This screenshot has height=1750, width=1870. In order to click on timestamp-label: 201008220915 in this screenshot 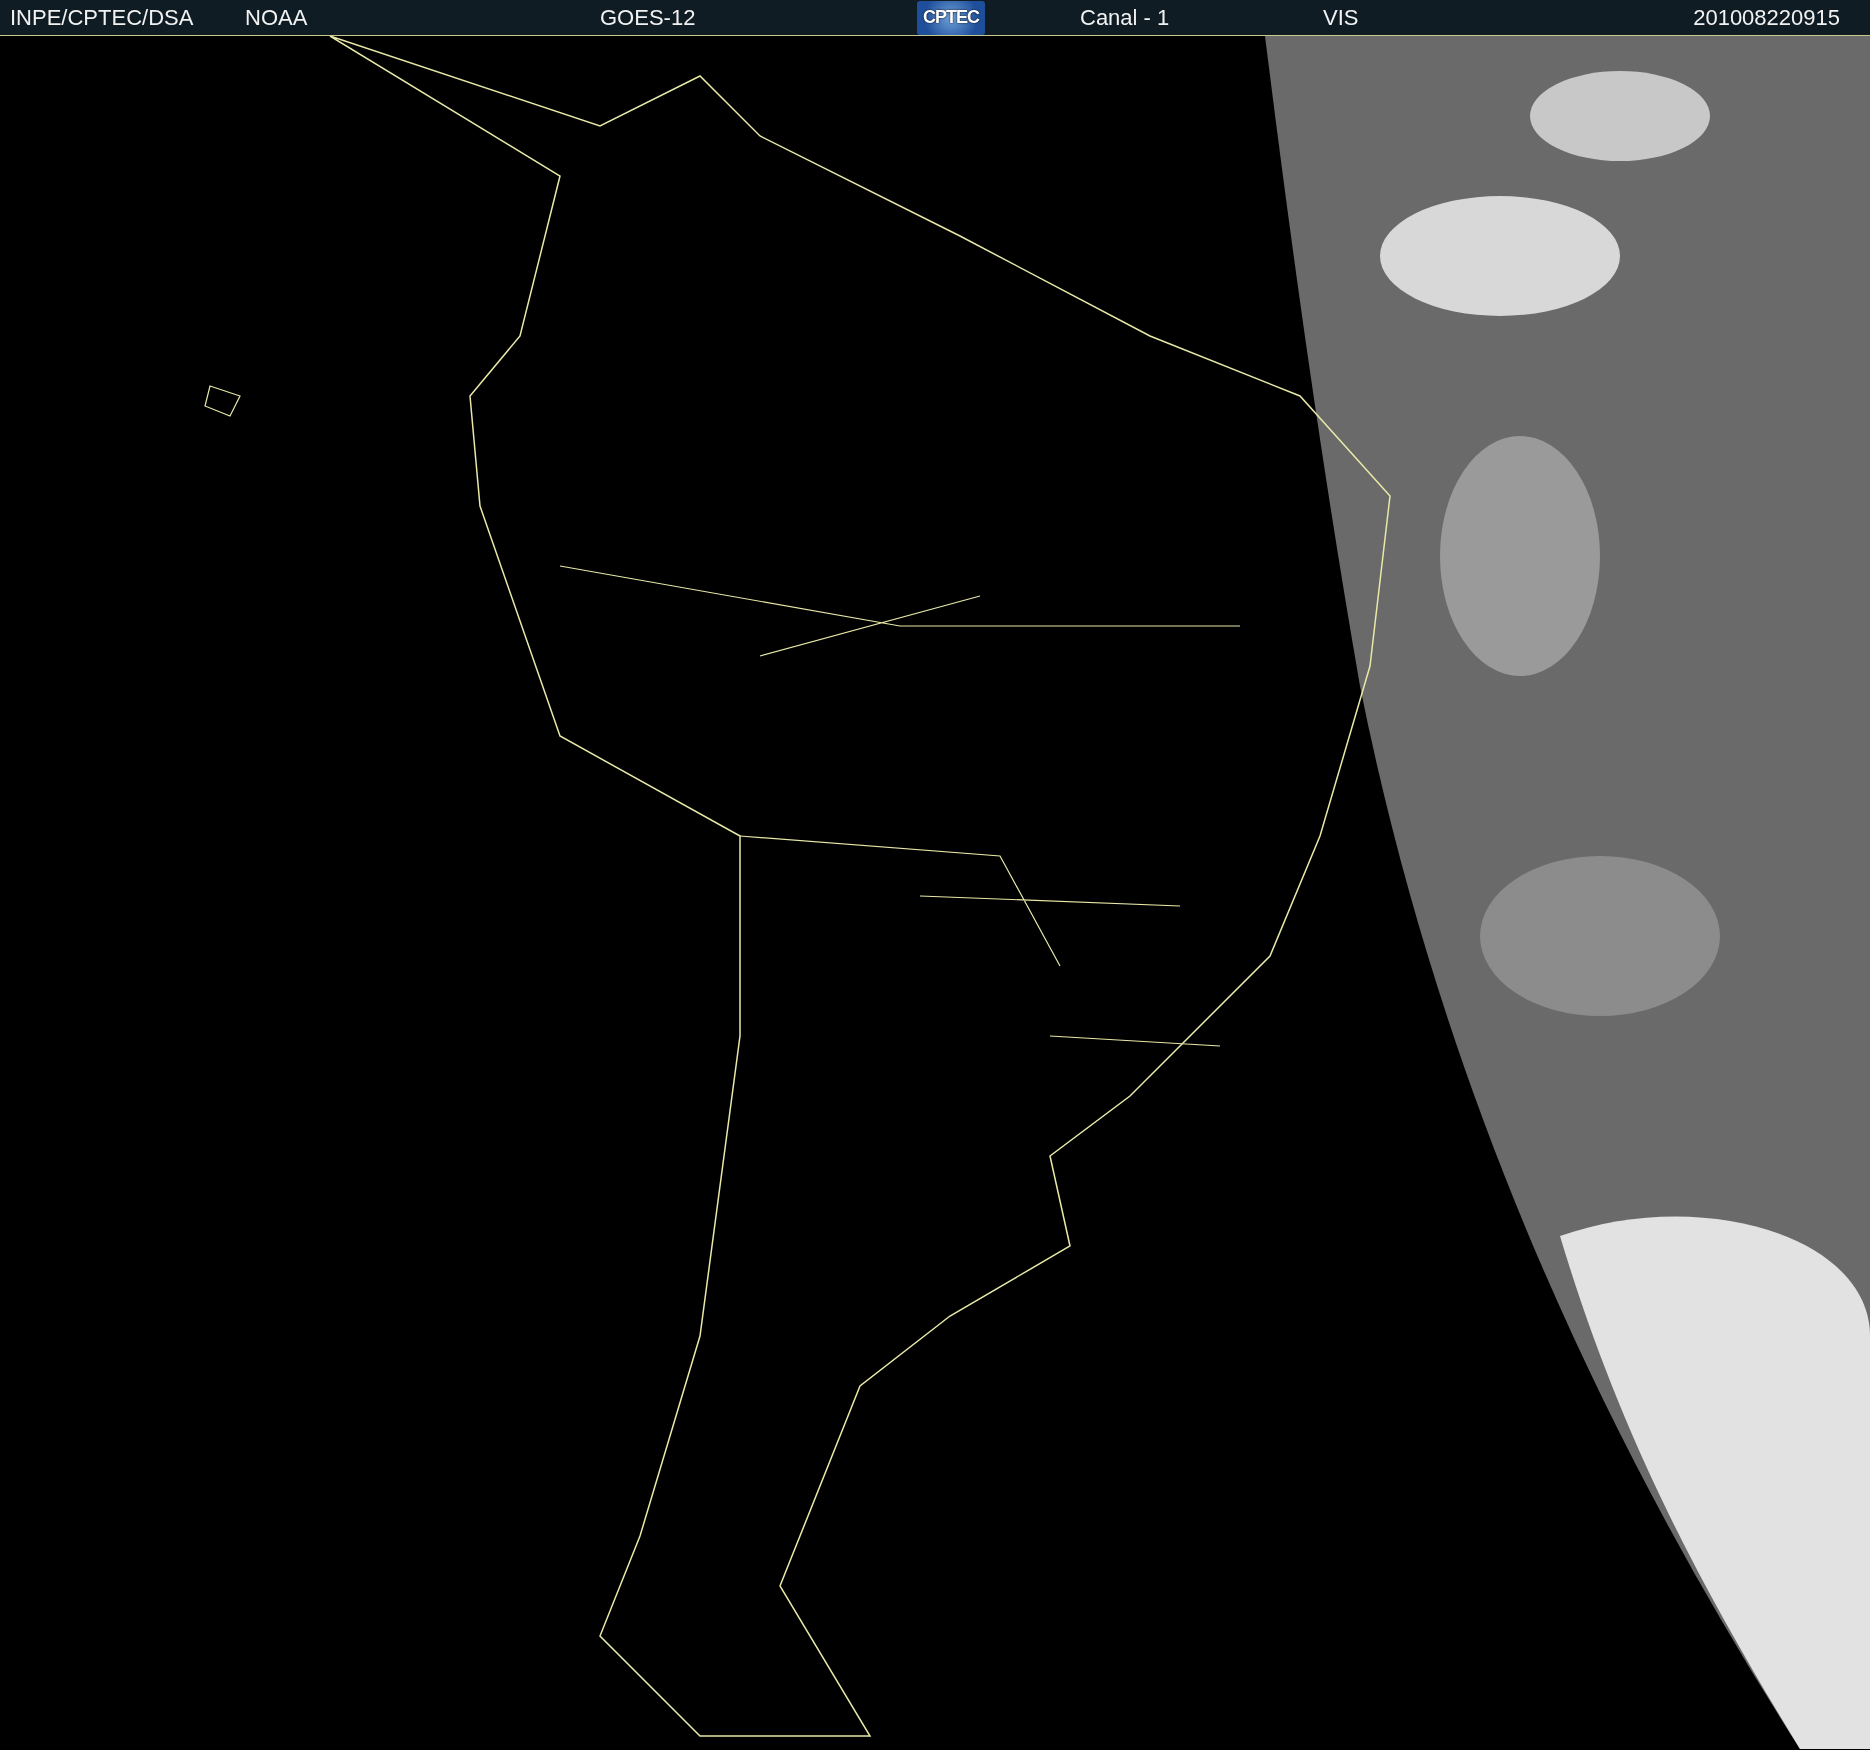, I will do `click(1766, 17)`.